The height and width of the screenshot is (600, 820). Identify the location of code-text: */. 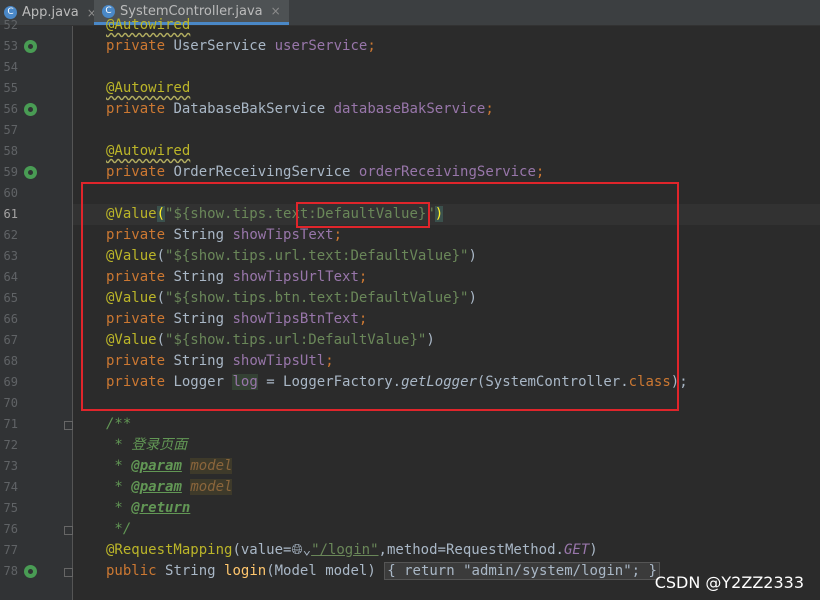
(118, 529).